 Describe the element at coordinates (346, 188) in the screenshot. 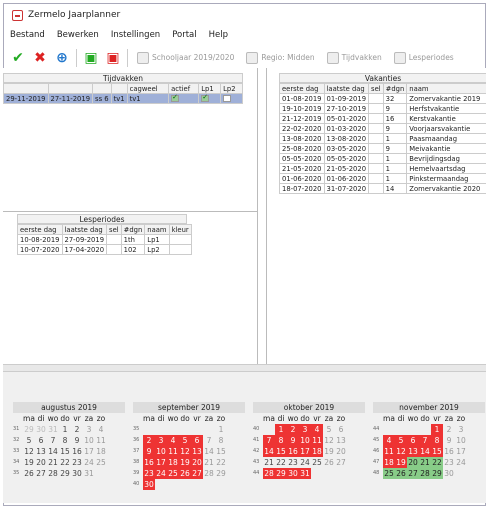

I see `cell: 31-07-2020` at that location.